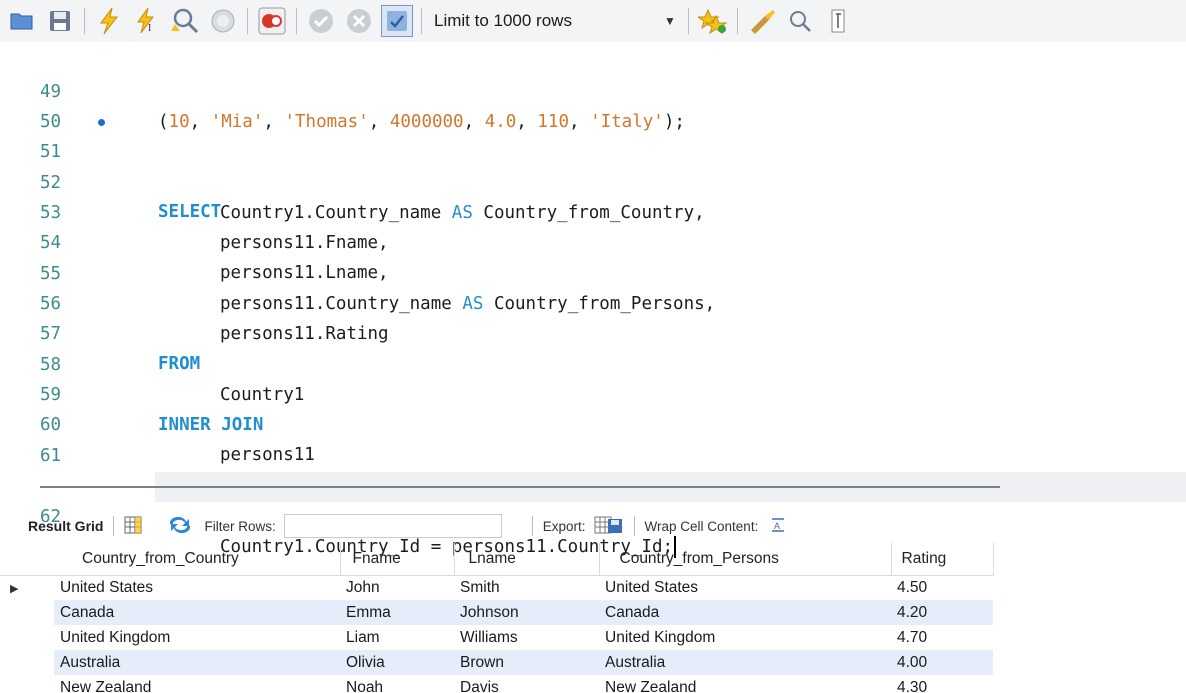 The width and height of the screenshot is (1186, 693). I want to click on wrap-cell-icon: A, so click(778, 526).